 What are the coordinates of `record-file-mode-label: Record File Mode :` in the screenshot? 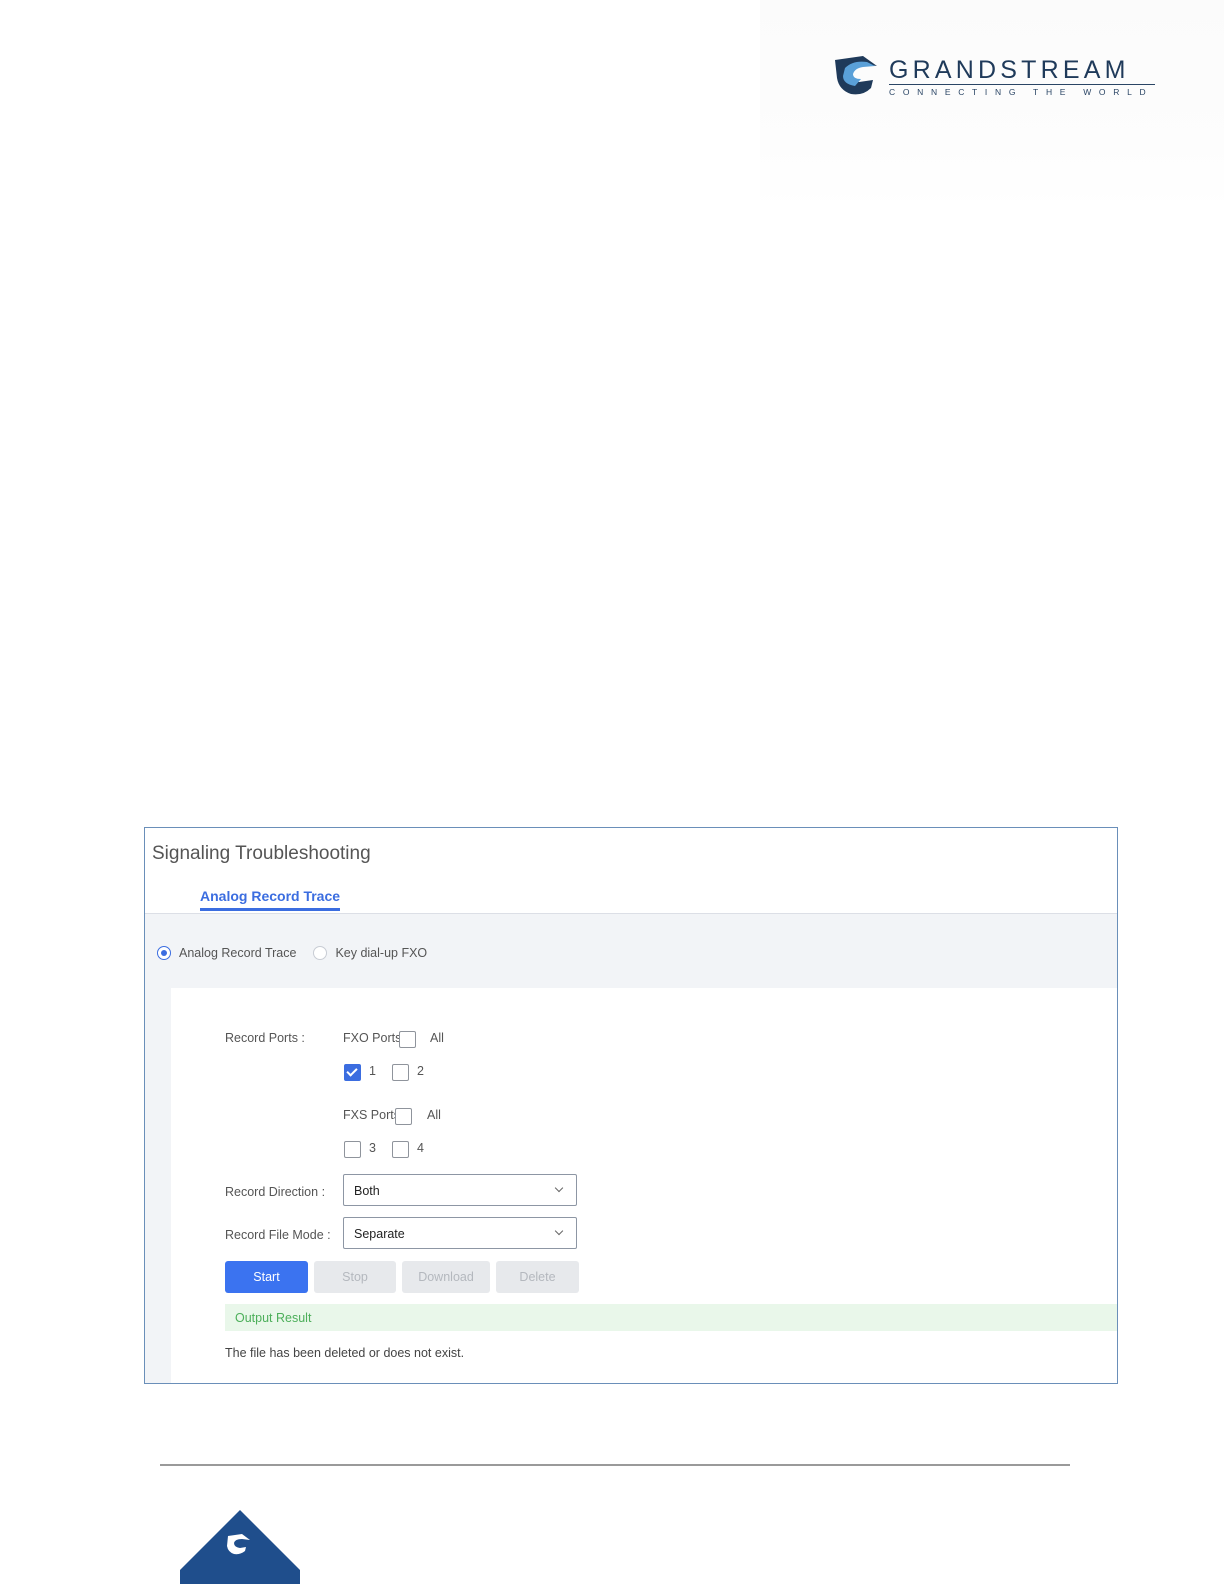 It's located at (278, 1235).